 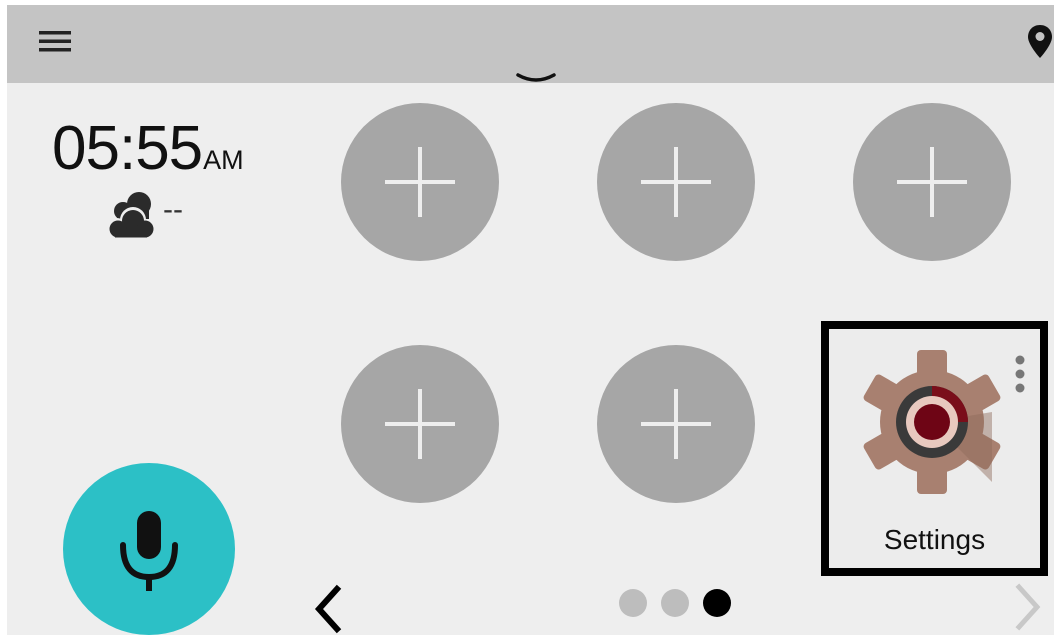 What do you see at coordinates (55, 41) in the screenshot?
I see `hamburger-menu-icon` at bounding box center [55, 41].